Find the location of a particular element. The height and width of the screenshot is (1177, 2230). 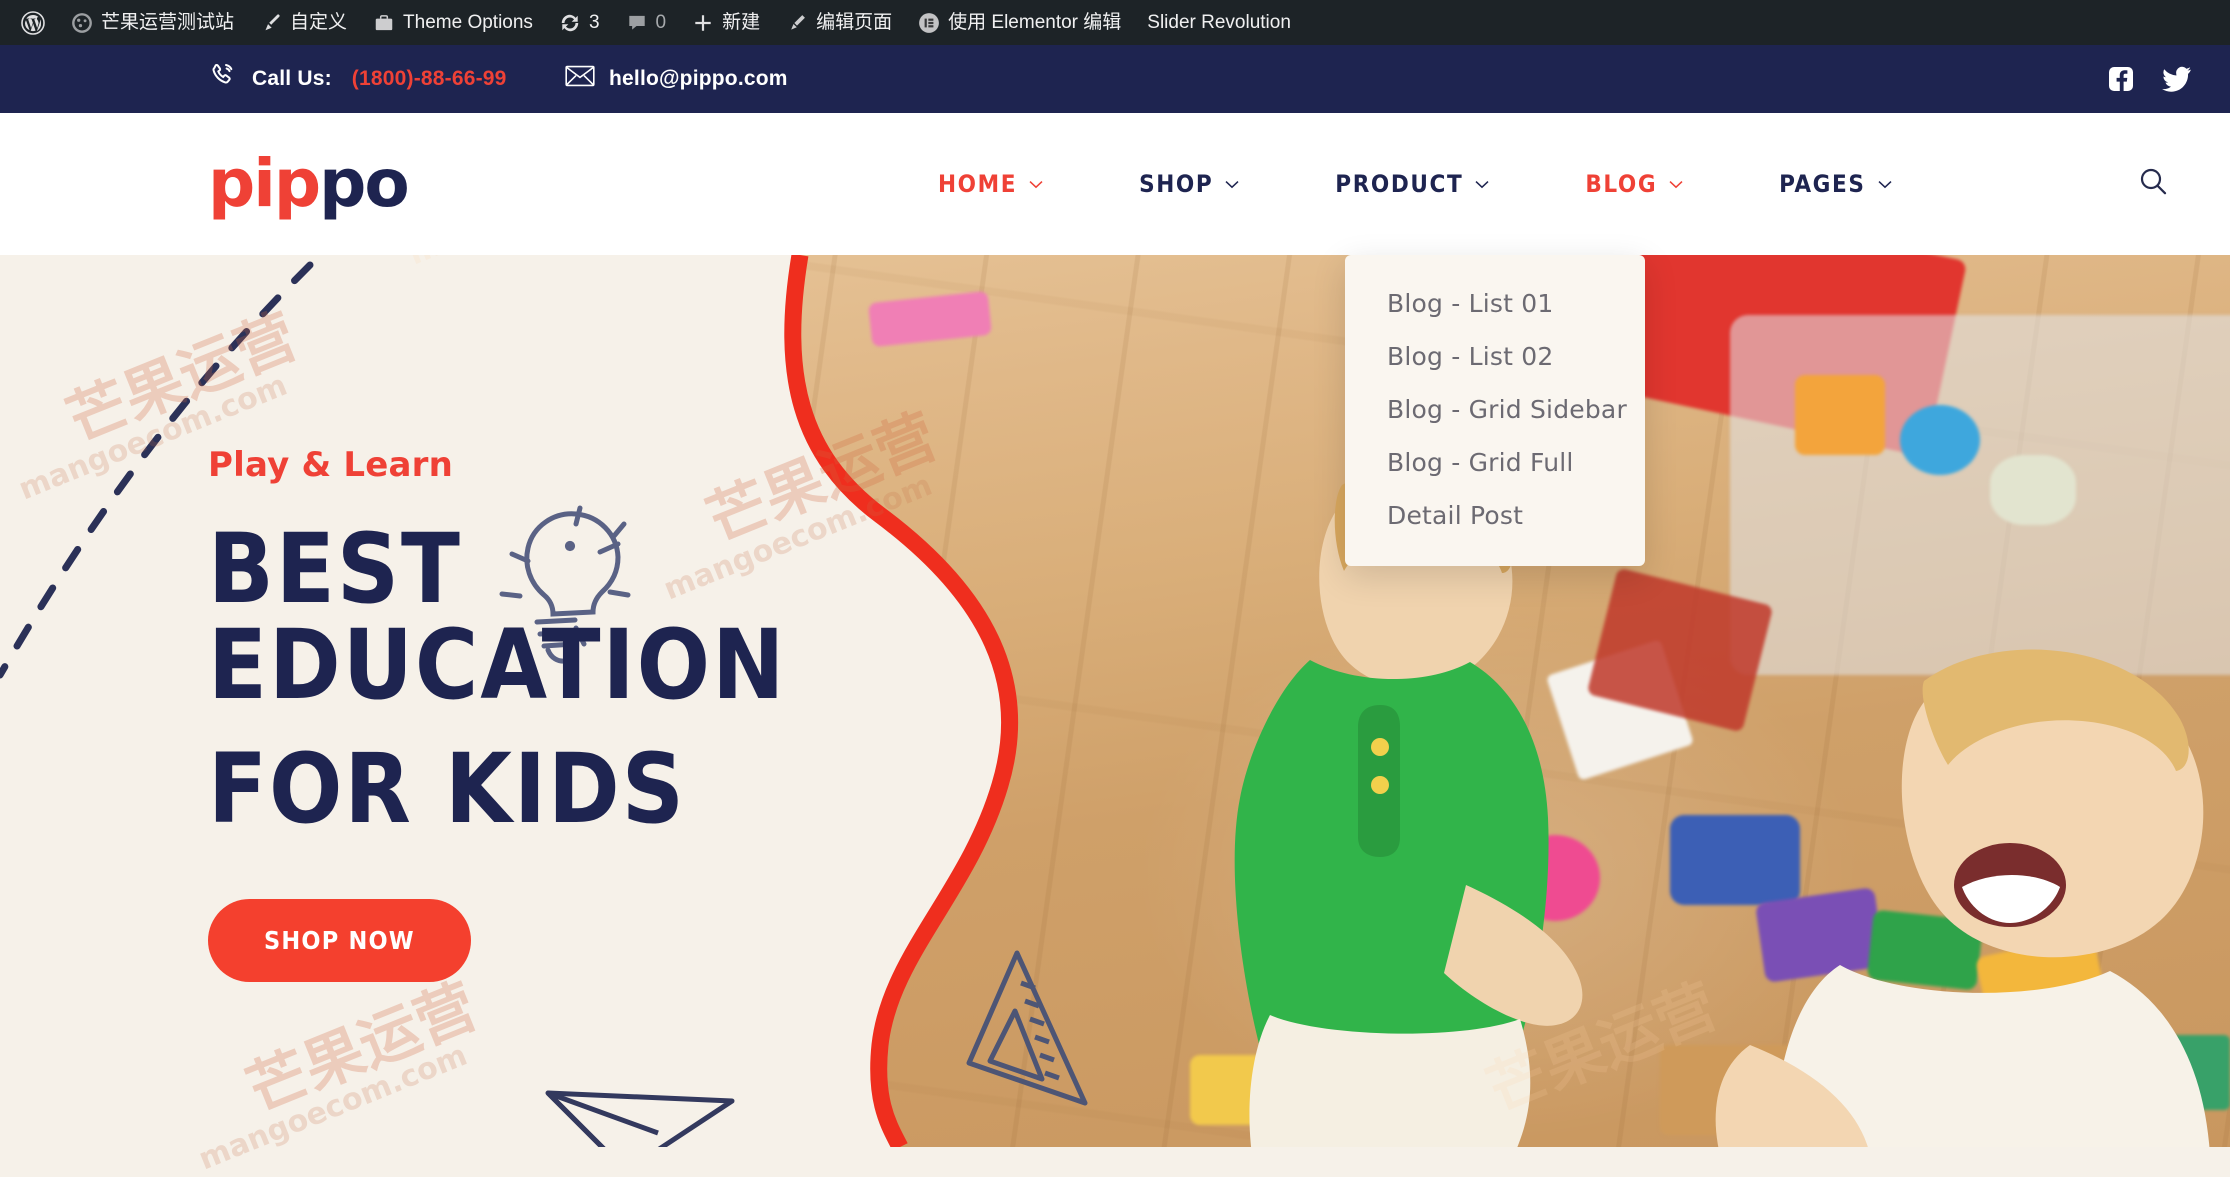

logo-part-2: po is located at coordinates (364, 183).